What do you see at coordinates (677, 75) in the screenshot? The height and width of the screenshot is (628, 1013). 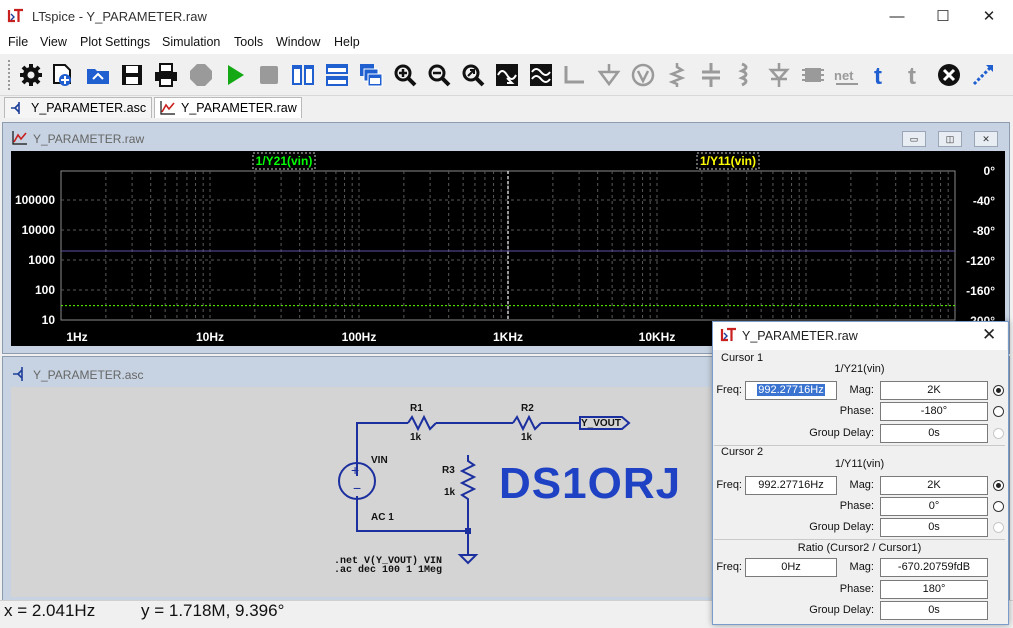 I see `resistor-icon` at bounding box center [677, 75].